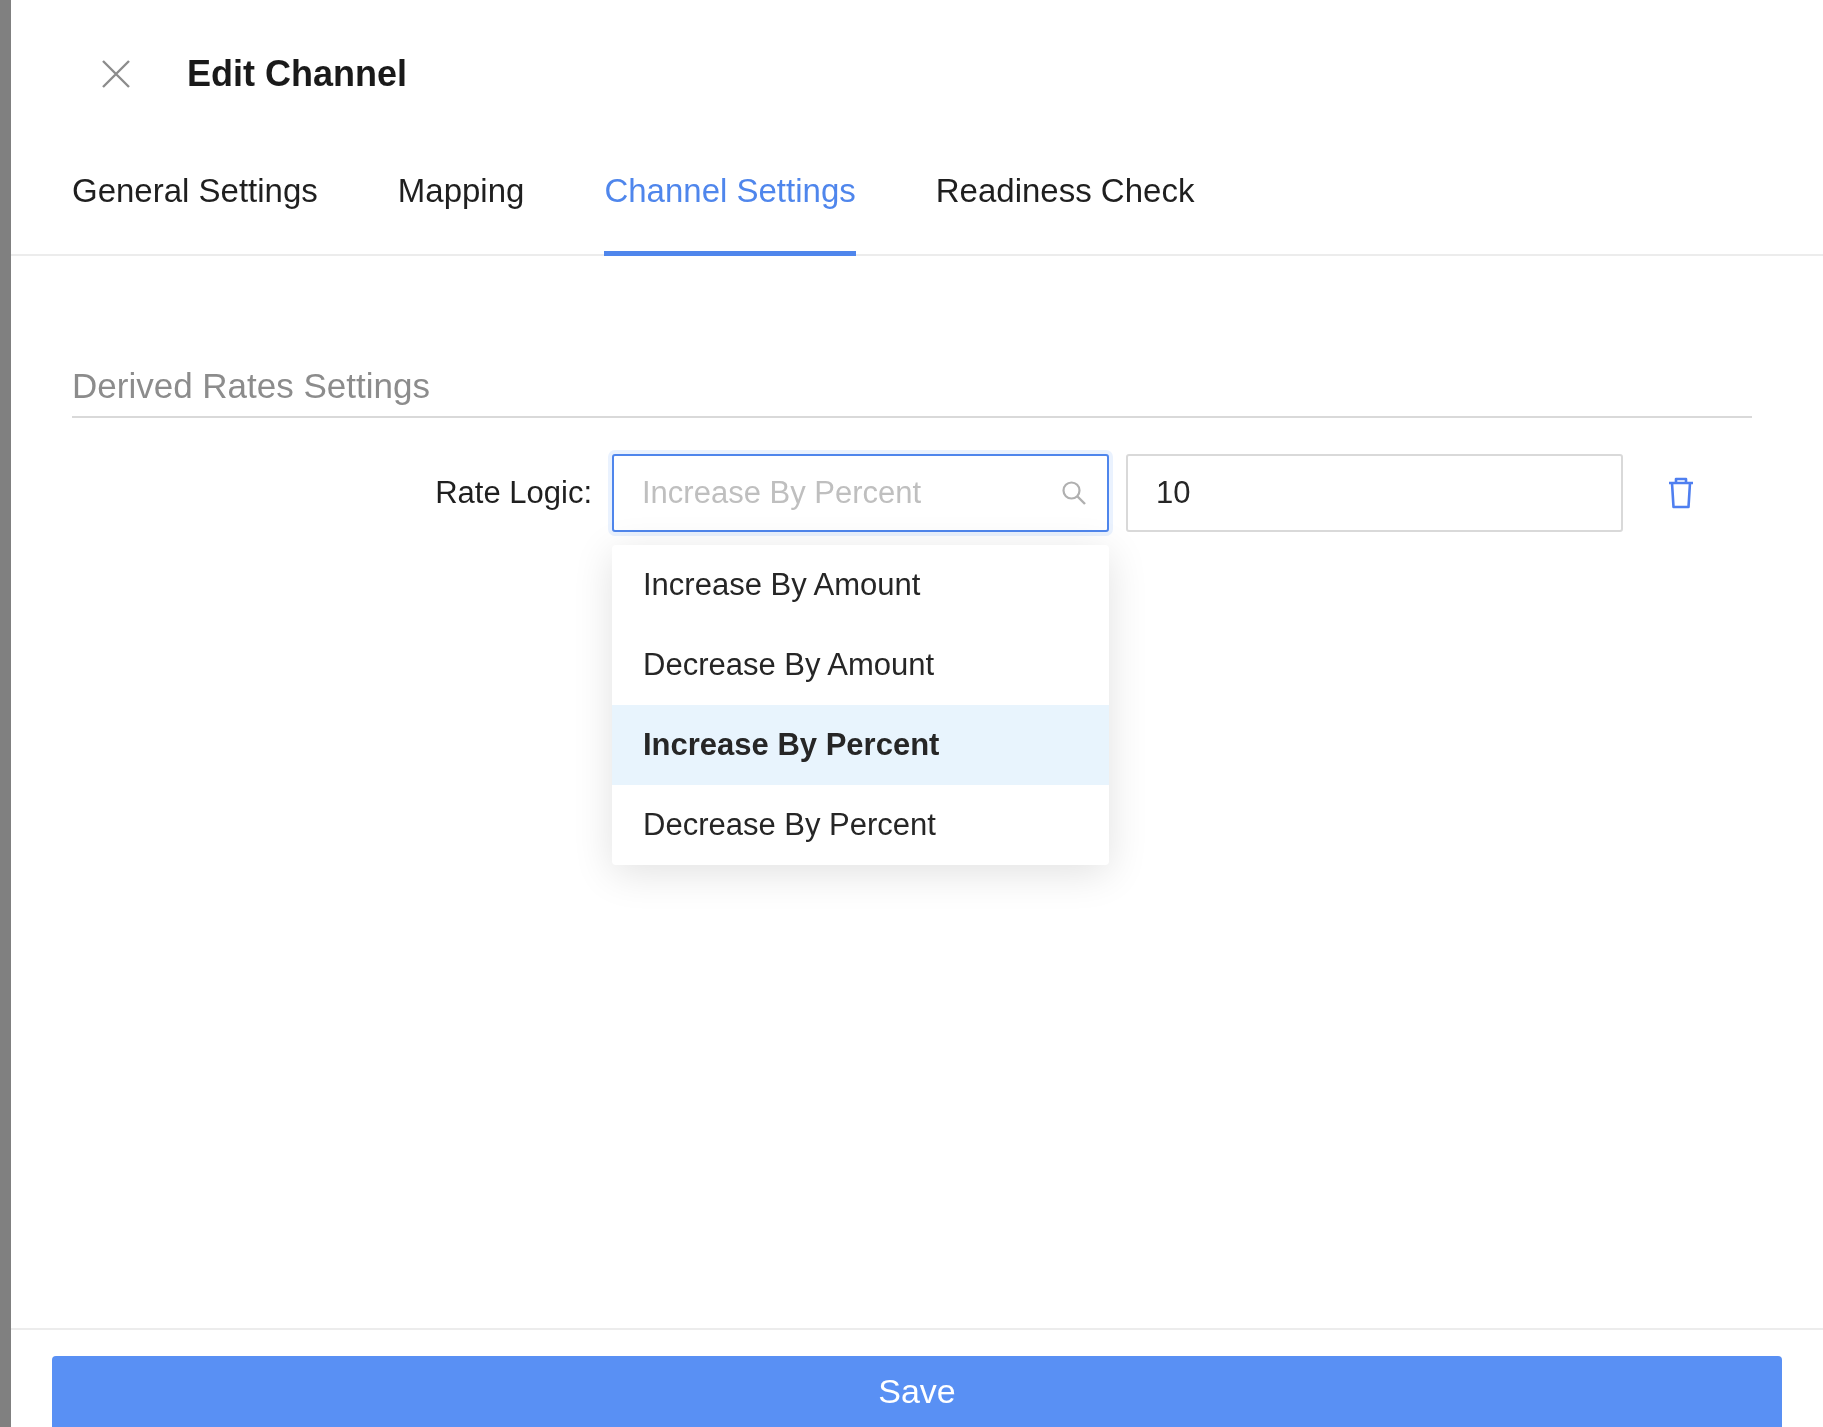 The width and height of the screenshot is (1823, 1427). I want to click on search-select-field: Increase By Percent, so click(860, 493).